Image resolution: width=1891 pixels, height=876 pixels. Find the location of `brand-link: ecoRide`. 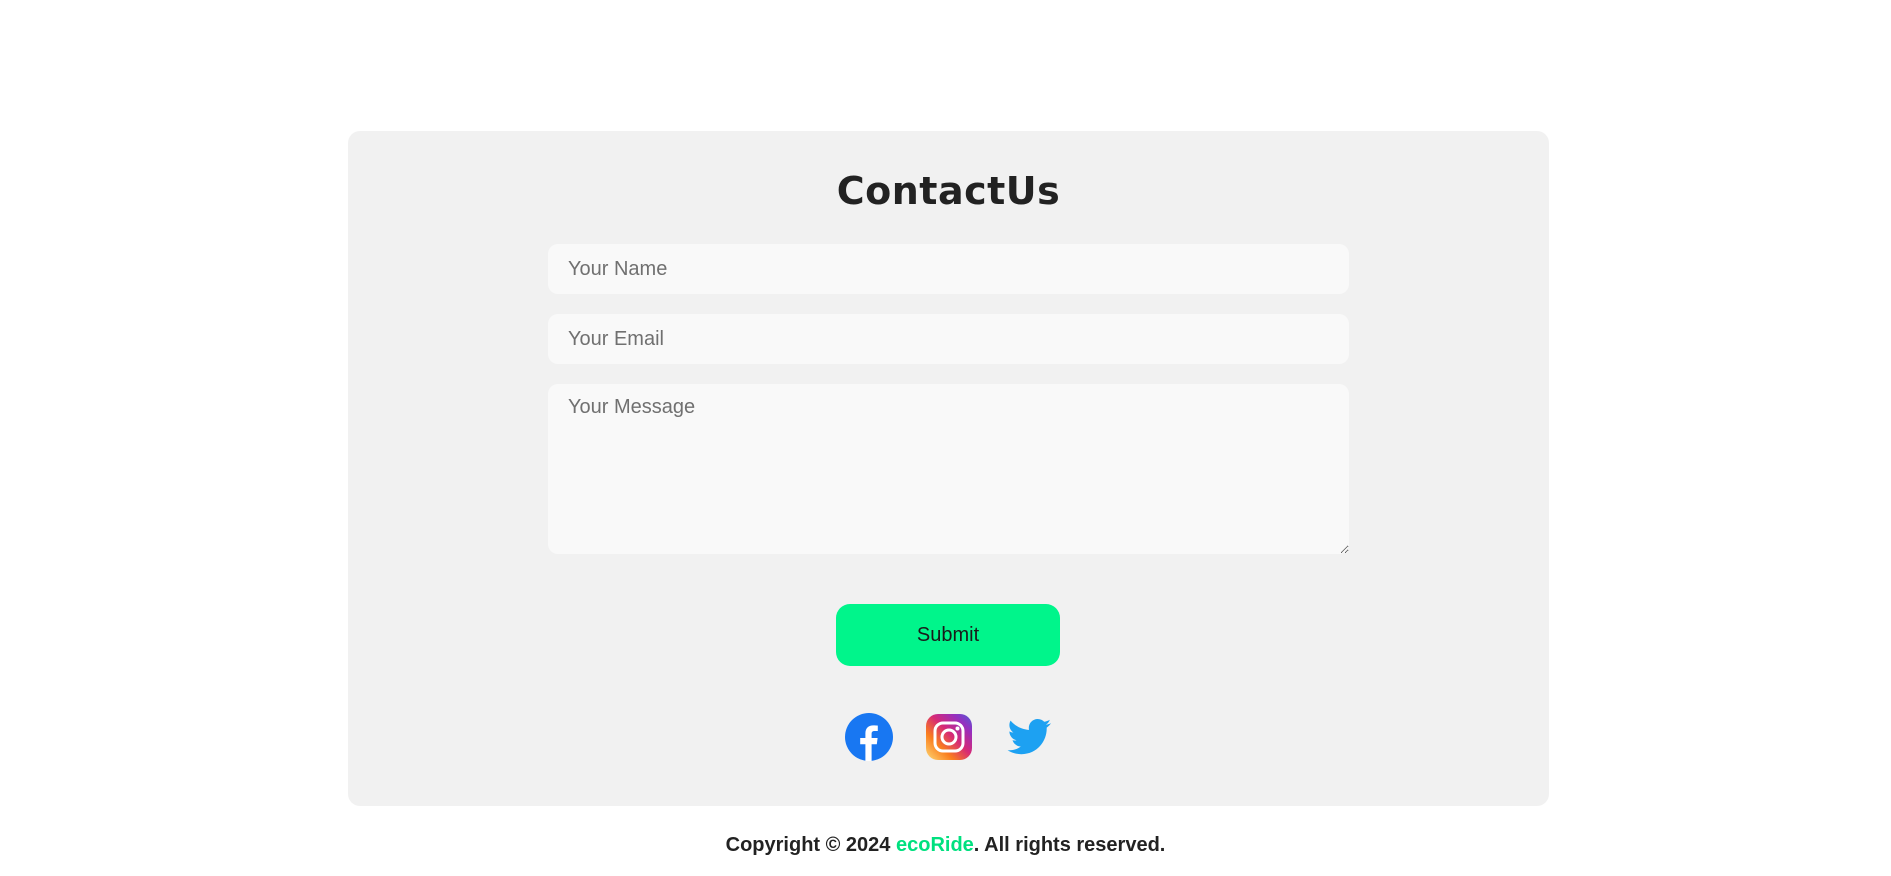

brand-link: ecoRide is located at coordinates (935, 845).